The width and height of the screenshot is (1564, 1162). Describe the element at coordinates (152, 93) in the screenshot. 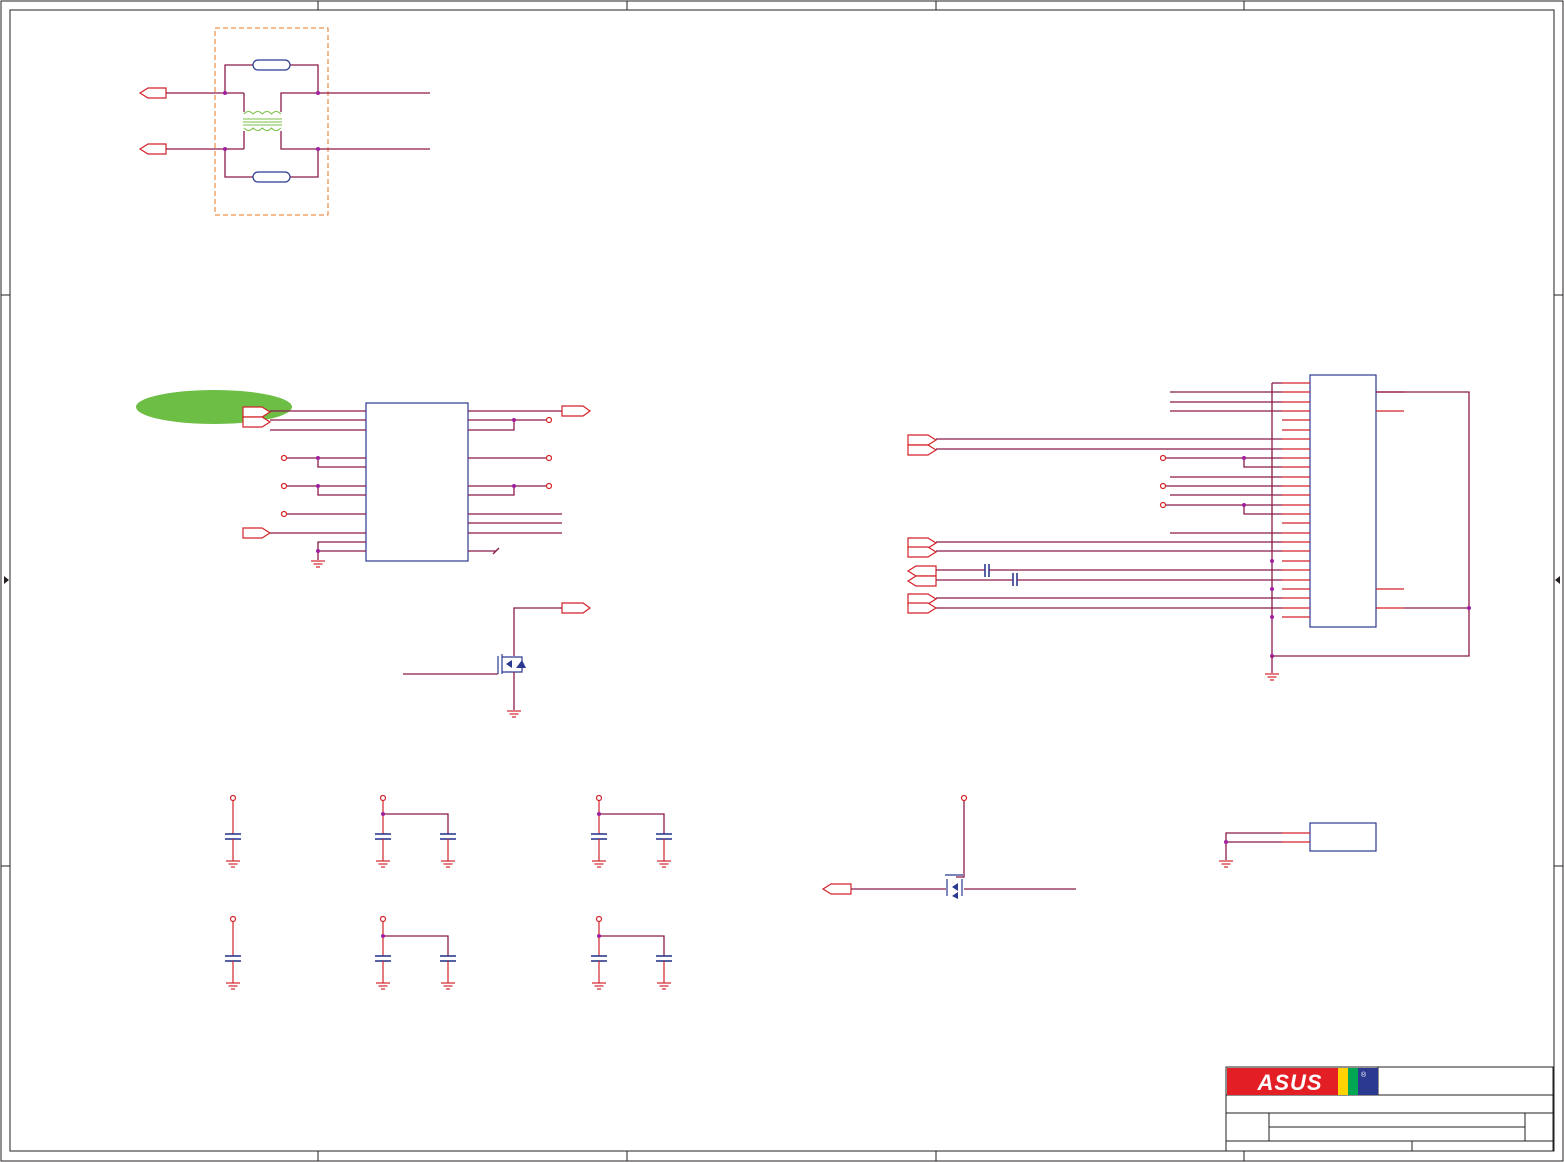

I see `port-in-p` at that location.